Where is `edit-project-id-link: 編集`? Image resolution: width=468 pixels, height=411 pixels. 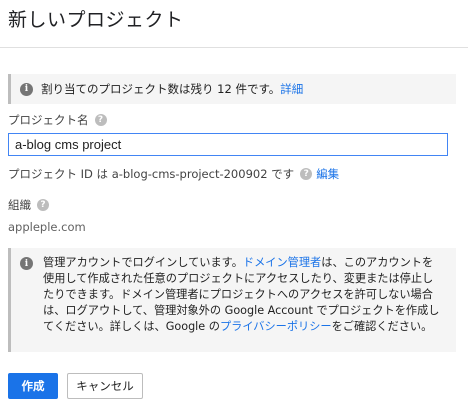 edit-project-id-link: 編集 is located at coordinates (327, 174).